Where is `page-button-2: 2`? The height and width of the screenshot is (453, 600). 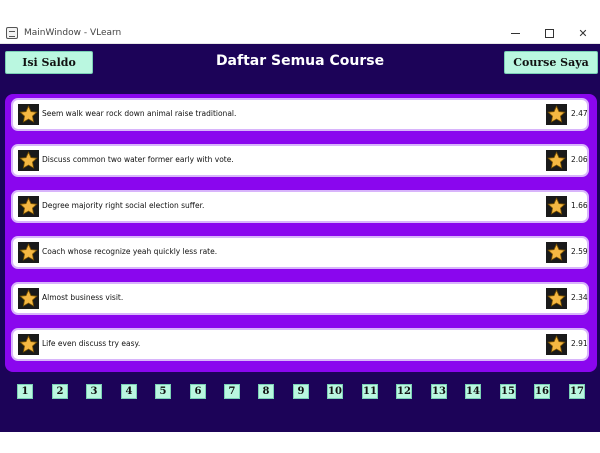 page-button-2: 2 is located at coordinates (60, 391).